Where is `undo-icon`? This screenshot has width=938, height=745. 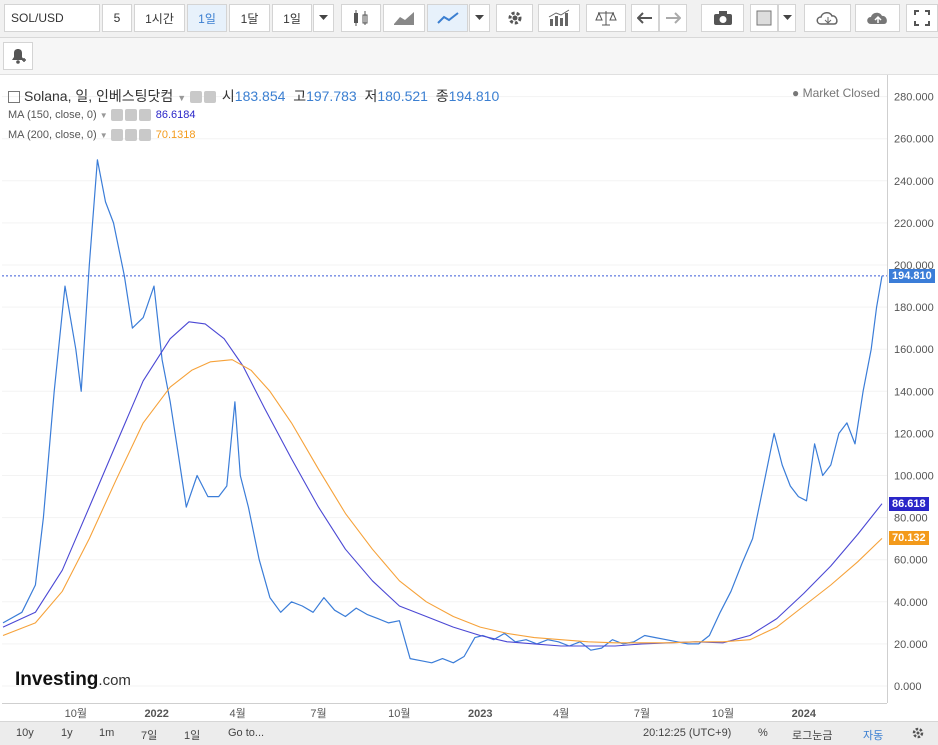
undo-icon is located at coordinates (644, 18).